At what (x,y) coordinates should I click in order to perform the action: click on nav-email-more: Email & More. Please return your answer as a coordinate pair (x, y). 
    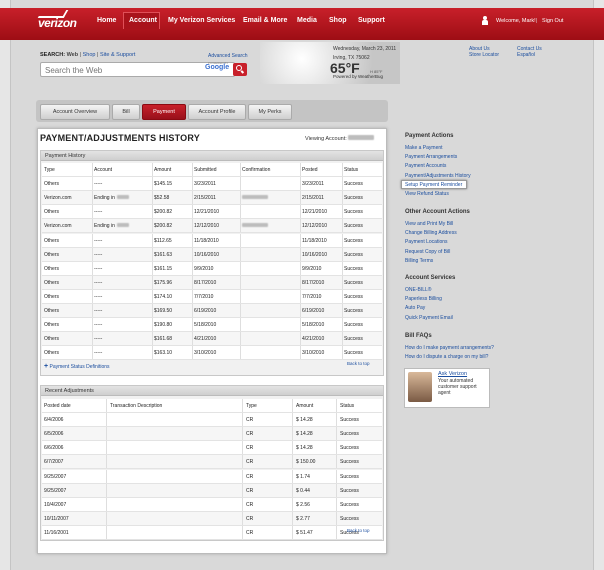
    Looking at the image, I should click on (265, 20).